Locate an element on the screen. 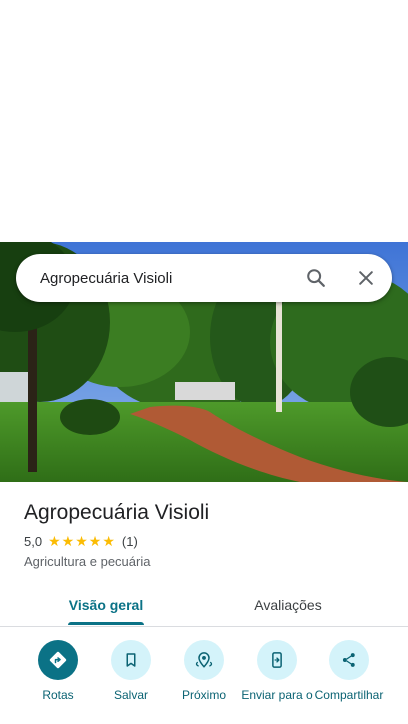 Image resolution: width=408 pixels, height=724 pixels. nearby-label: Próximo is located at coordinates (203, 695).